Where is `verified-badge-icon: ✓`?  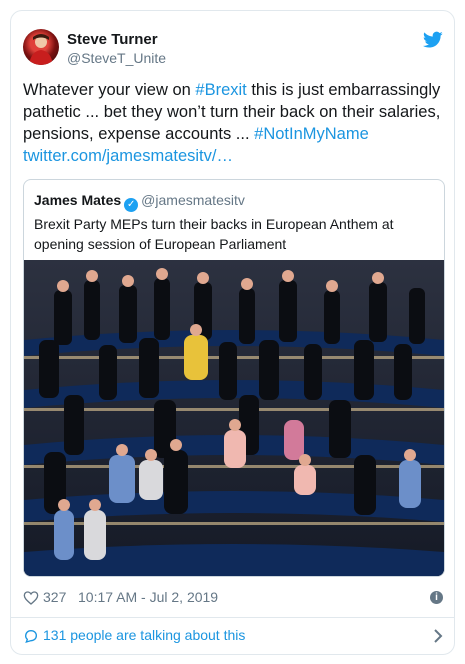
verified-badge-icon: ✓ is located at coordinates (131, 205).